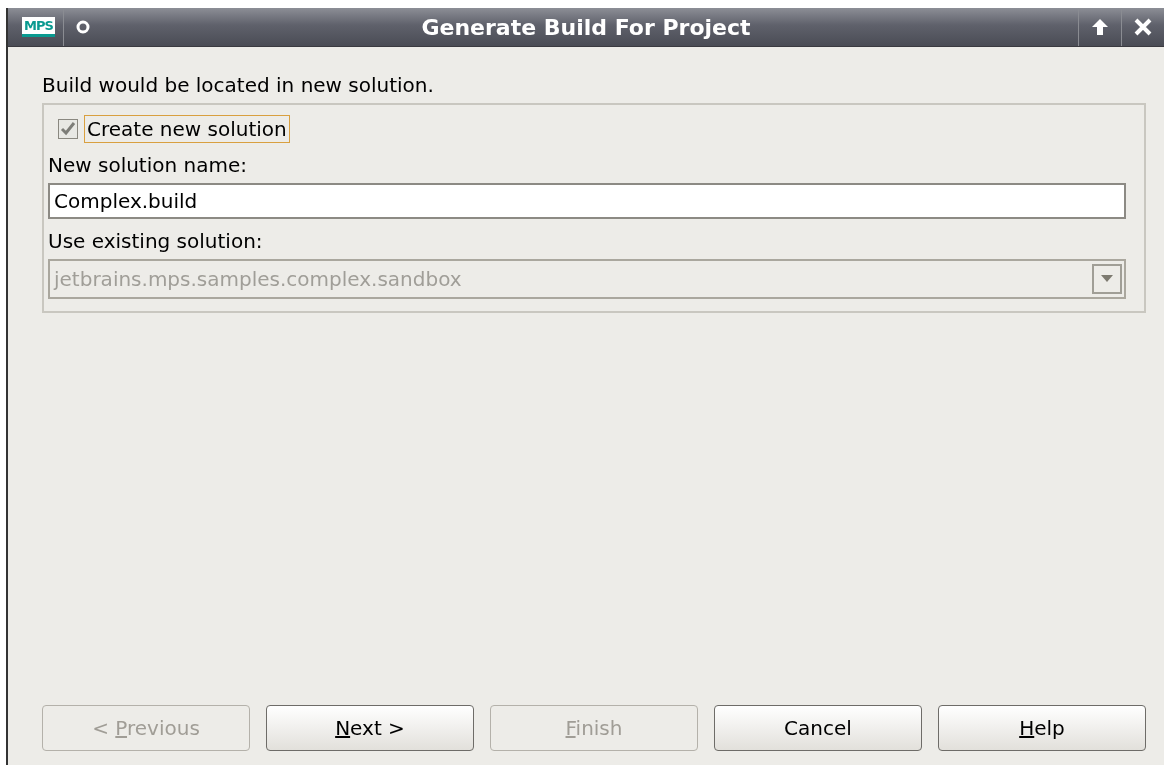 Image resolution: width=1164 pixels, height=765 pixels. What do you see at coordinates (38, 27) in the screenshot?
I see `app-logo: MPS` at bounding box center [38, 27].